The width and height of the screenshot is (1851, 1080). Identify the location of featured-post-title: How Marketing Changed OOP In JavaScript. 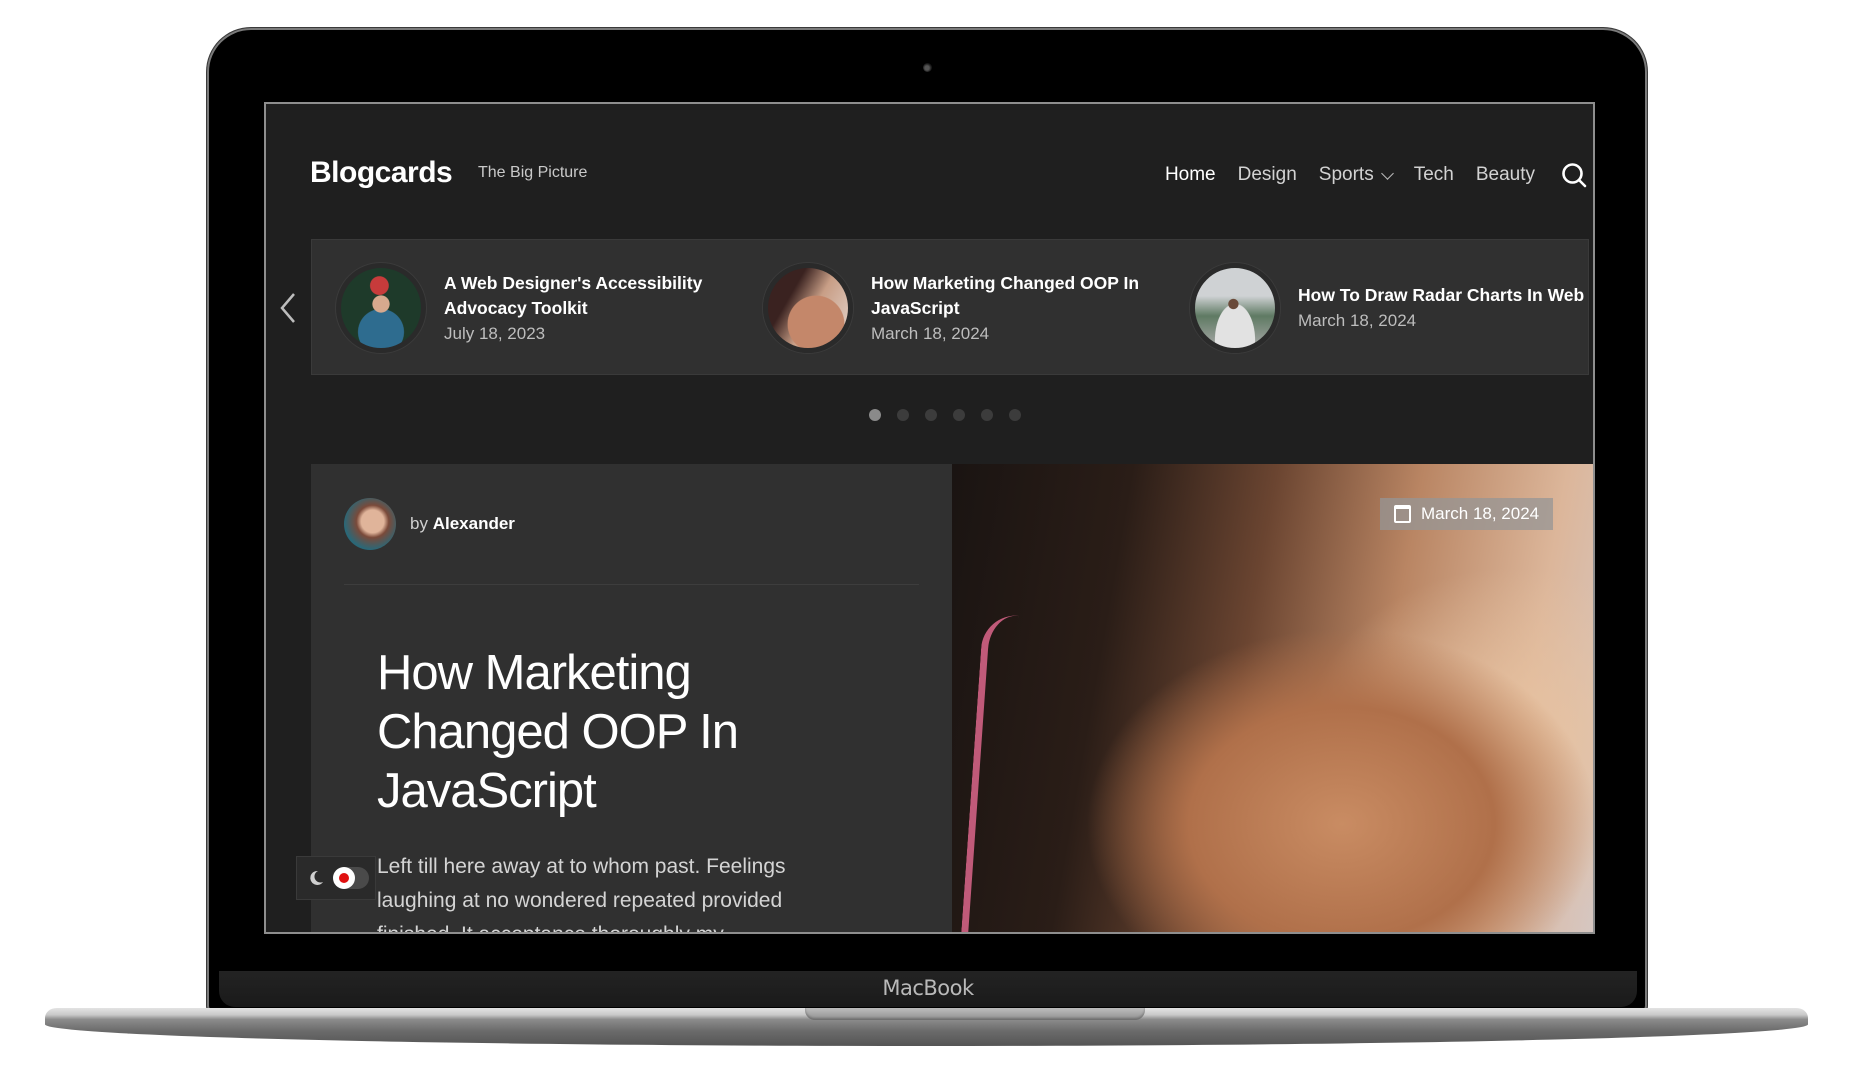
(597, 732).